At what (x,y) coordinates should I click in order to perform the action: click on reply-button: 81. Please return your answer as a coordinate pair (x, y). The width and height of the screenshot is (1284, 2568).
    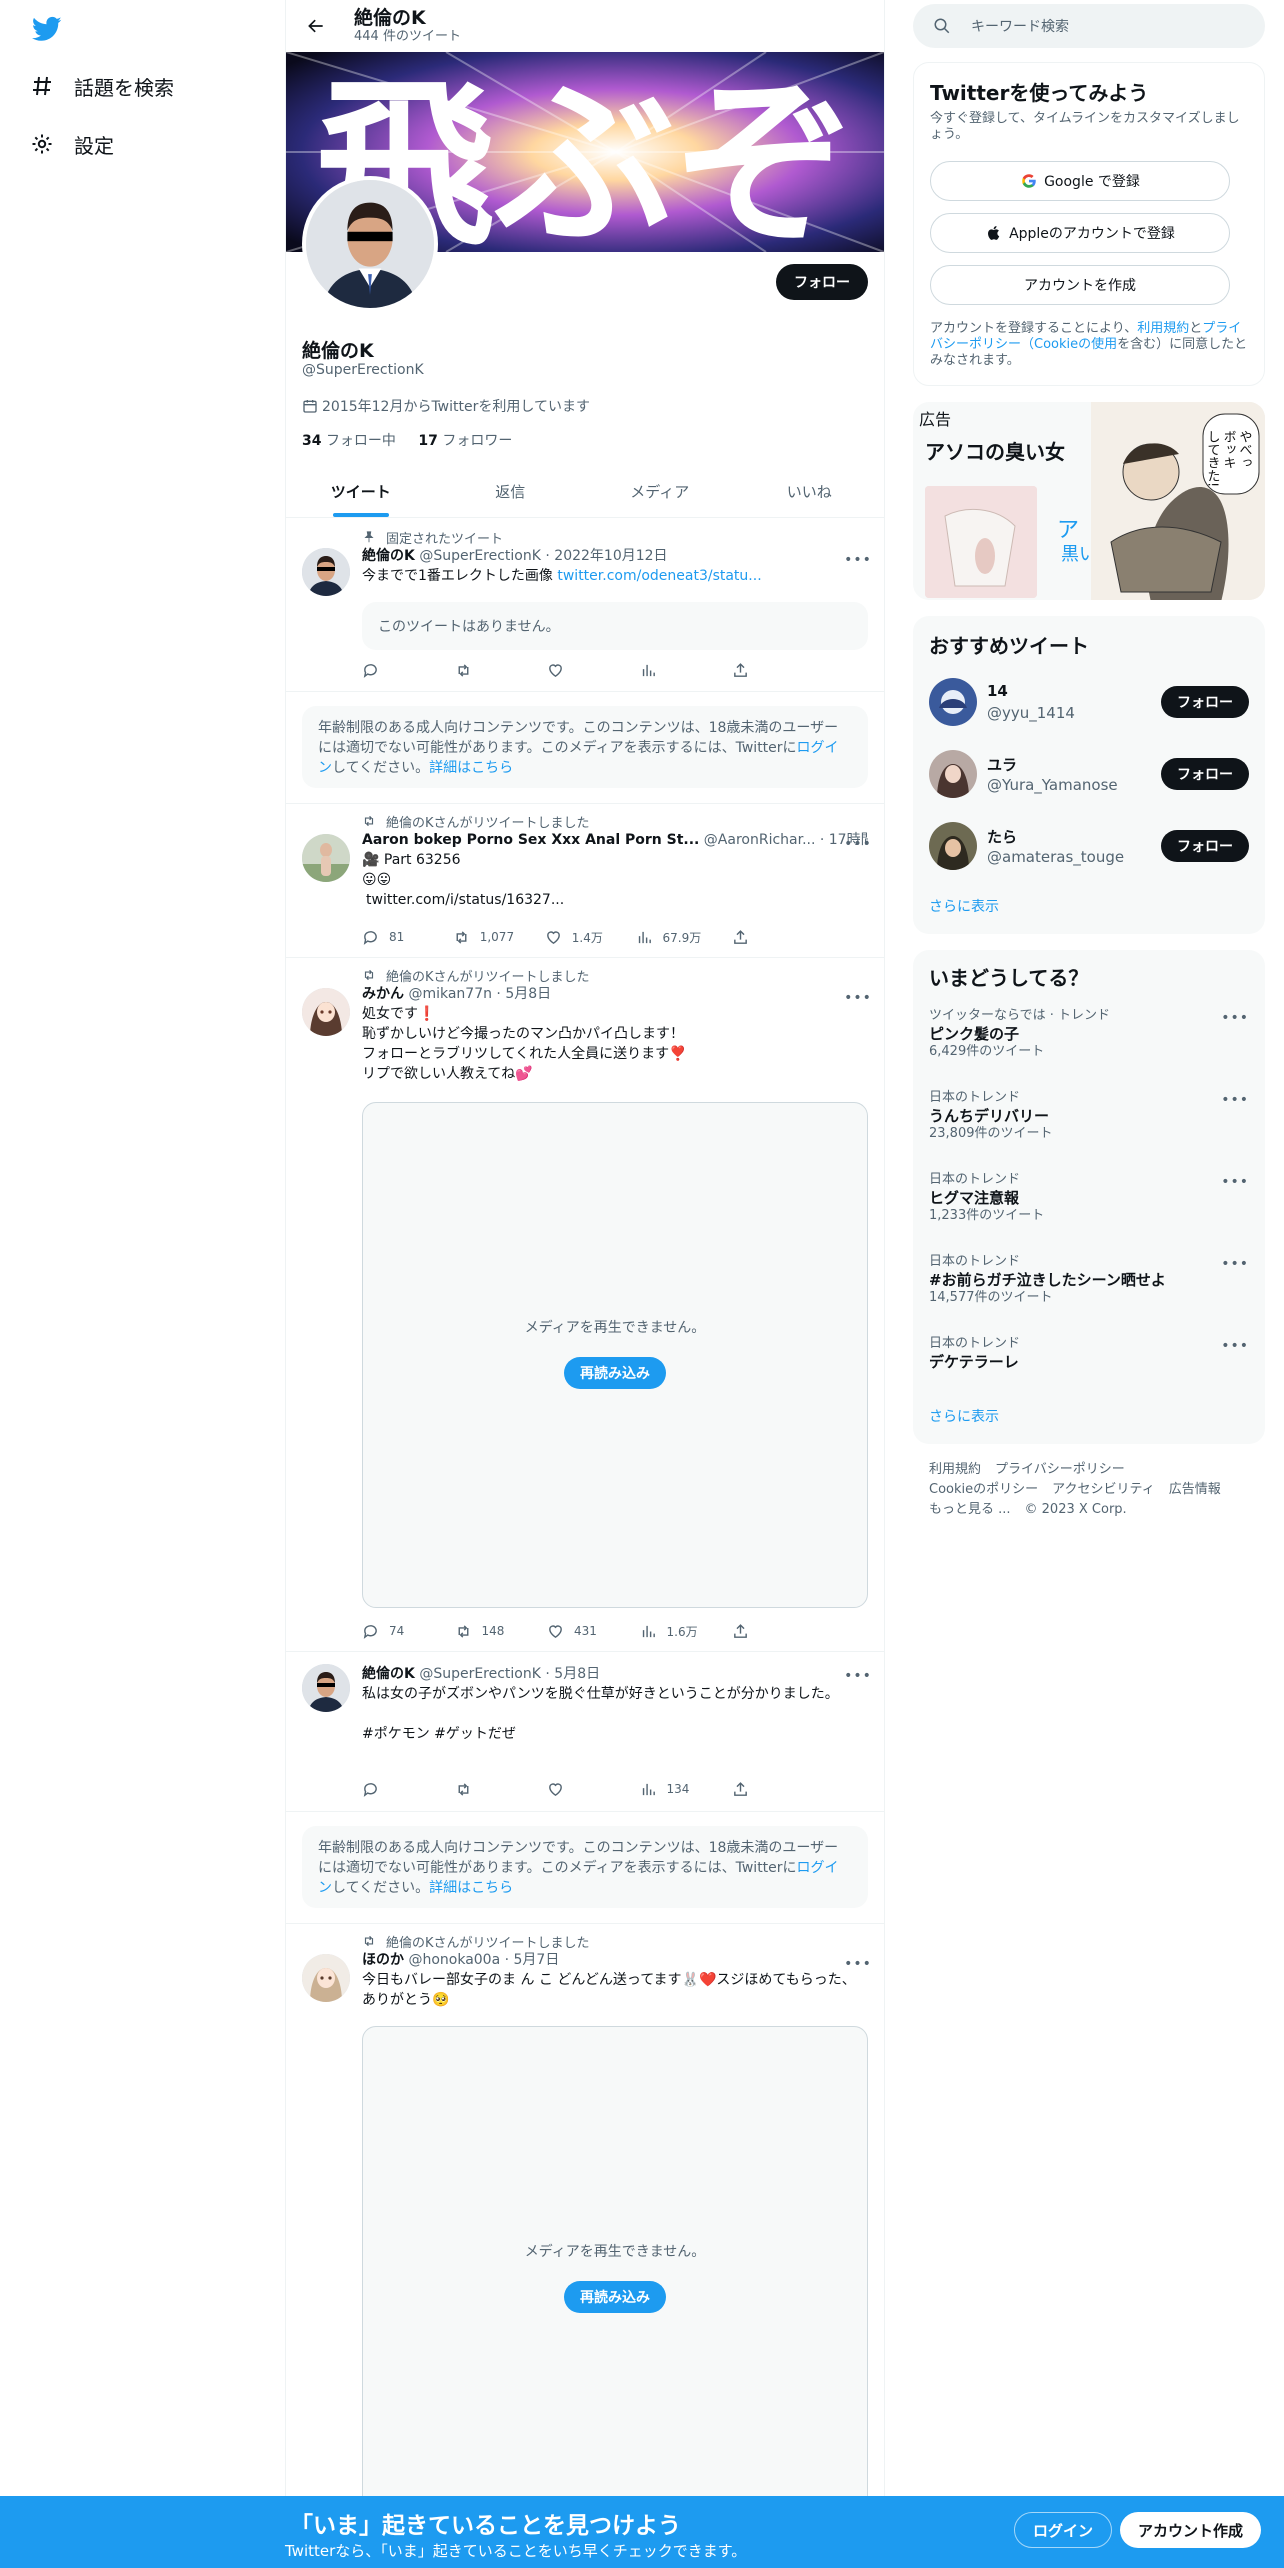
    Looking at the image, I should click on (392, 937).